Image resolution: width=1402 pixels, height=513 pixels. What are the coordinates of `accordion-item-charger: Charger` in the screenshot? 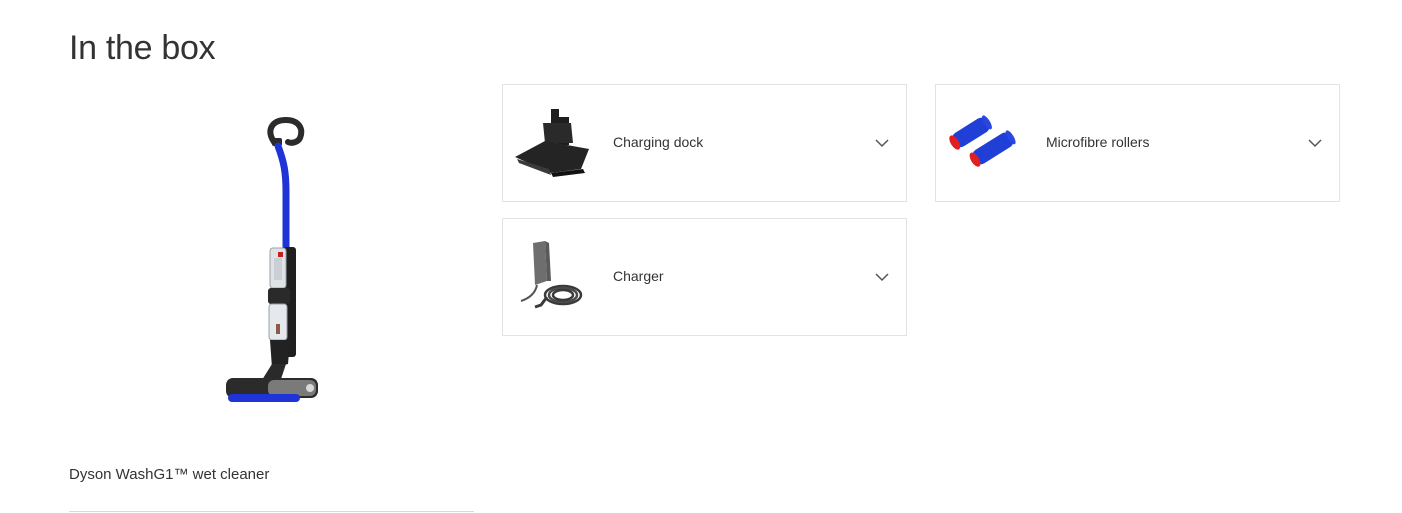 It's located at (704, 277).